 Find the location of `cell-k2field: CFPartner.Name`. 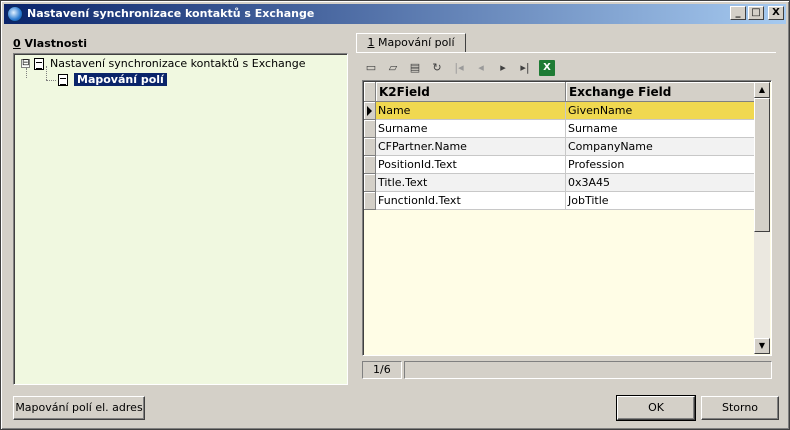

cell-k2field: CFPartner.Name is located at coordinates (471, 147).